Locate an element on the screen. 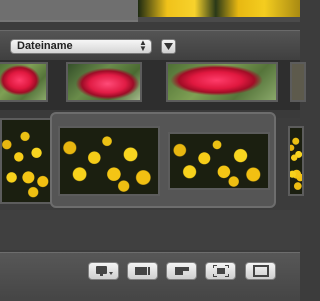 This screenshot has width=320, height=301. window-icon is located at coordinates (260, 271).